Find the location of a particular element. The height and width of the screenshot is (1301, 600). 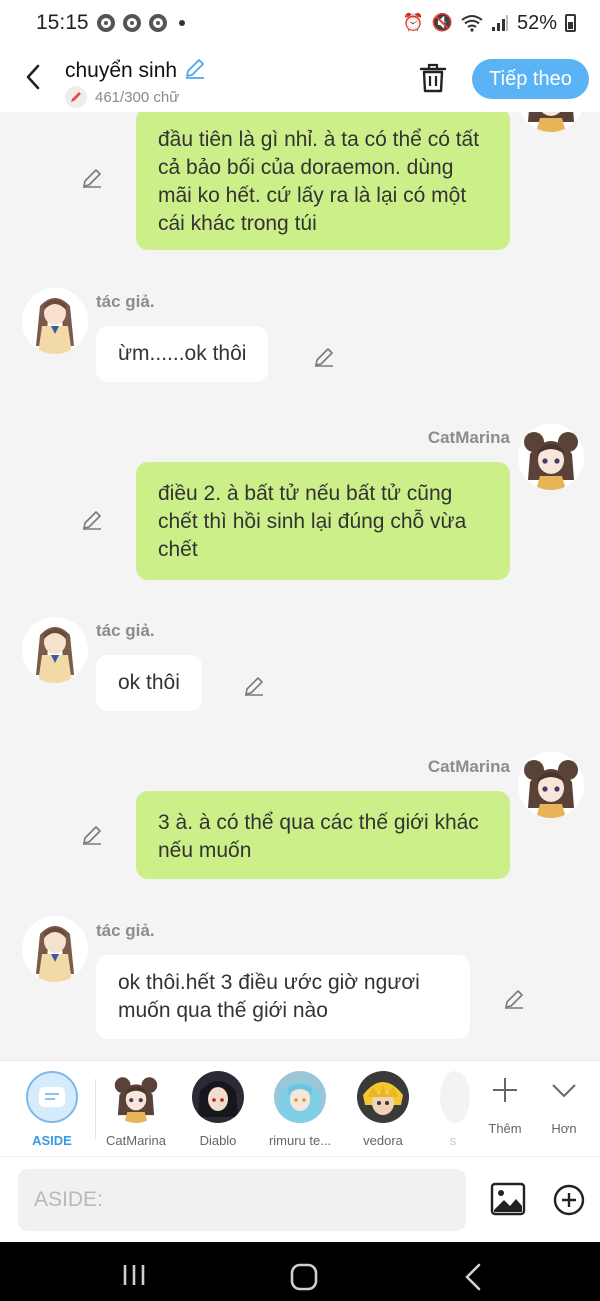

aside-icon is located at coordinates (52, 1097).